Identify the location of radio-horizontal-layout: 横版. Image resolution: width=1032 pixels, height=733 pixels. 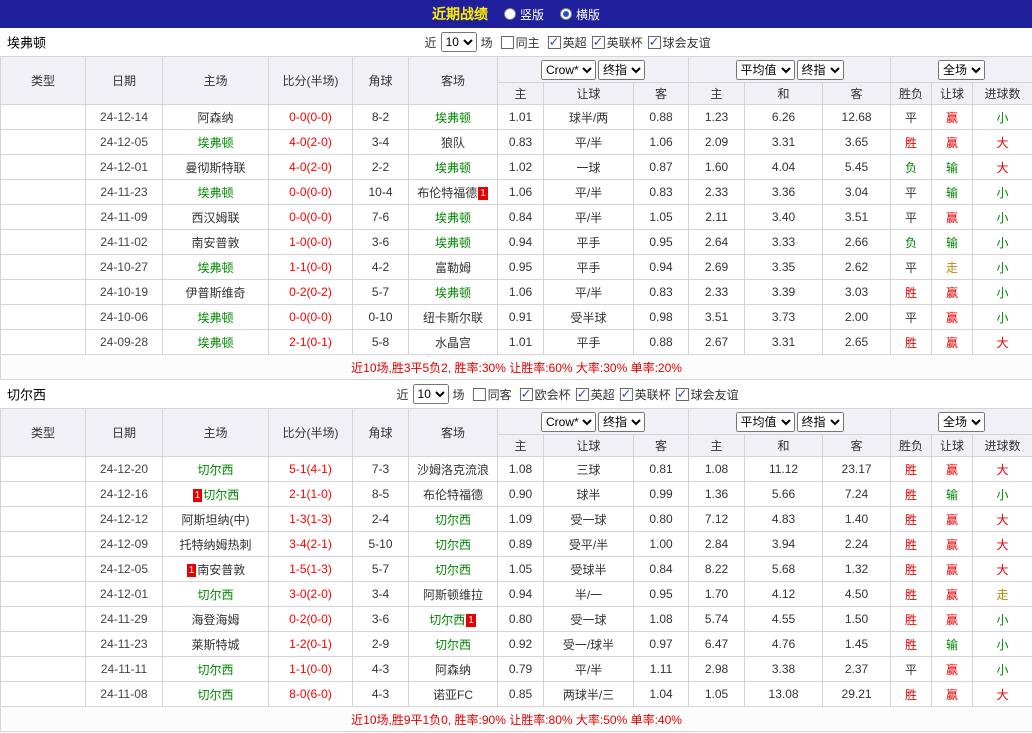
(580, 14).